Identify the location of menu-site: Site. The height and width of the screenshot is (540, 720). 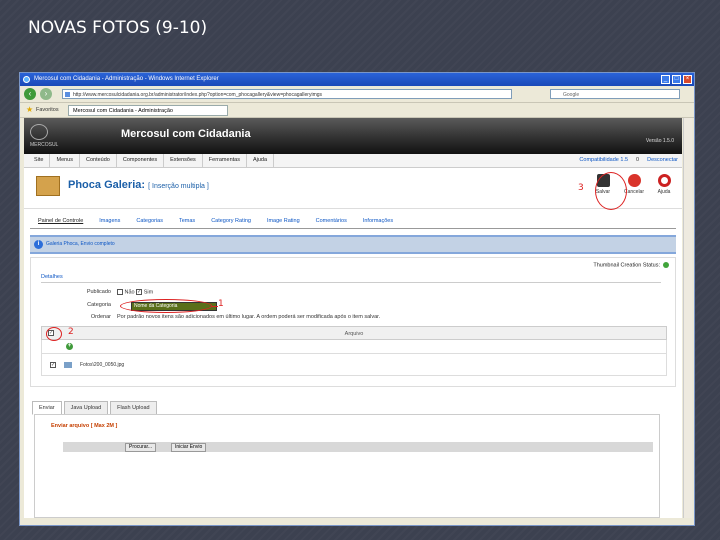
(39, 160).